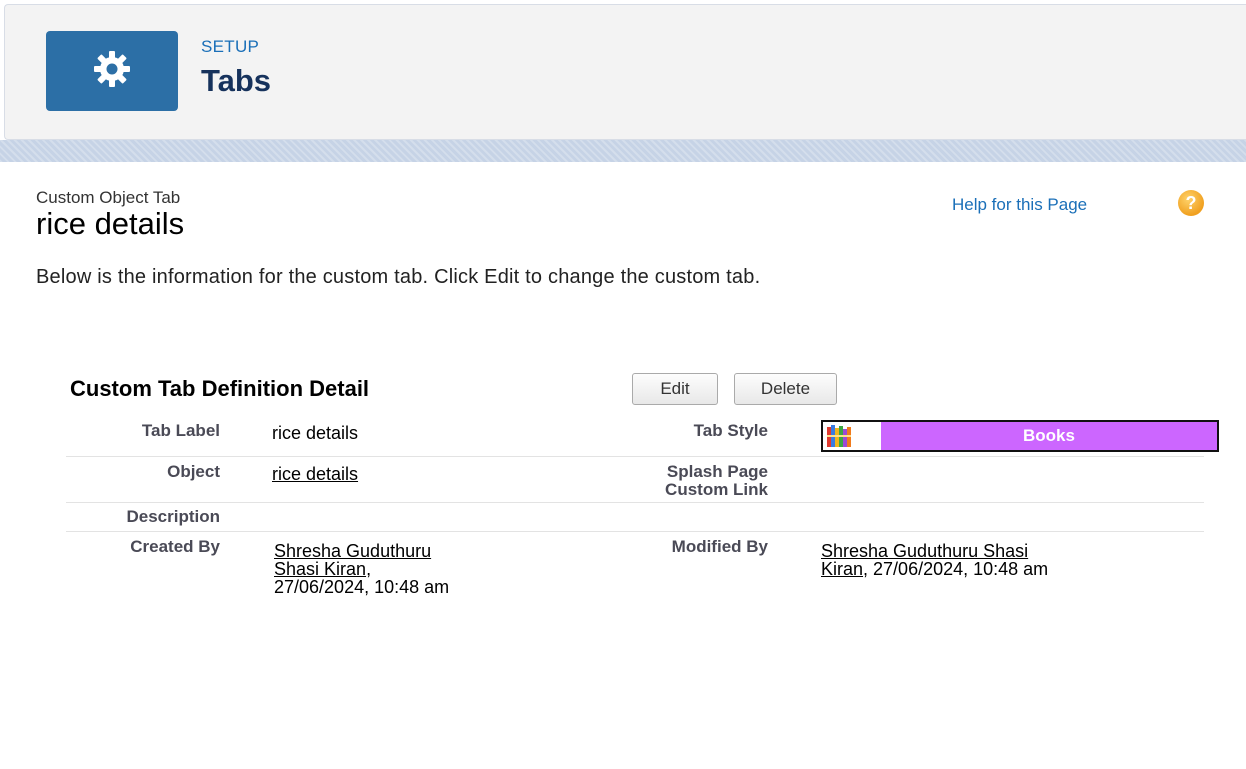 This screenshot has width=1246, height=769. I want to click on object-link: rice details, so click(315, 474).